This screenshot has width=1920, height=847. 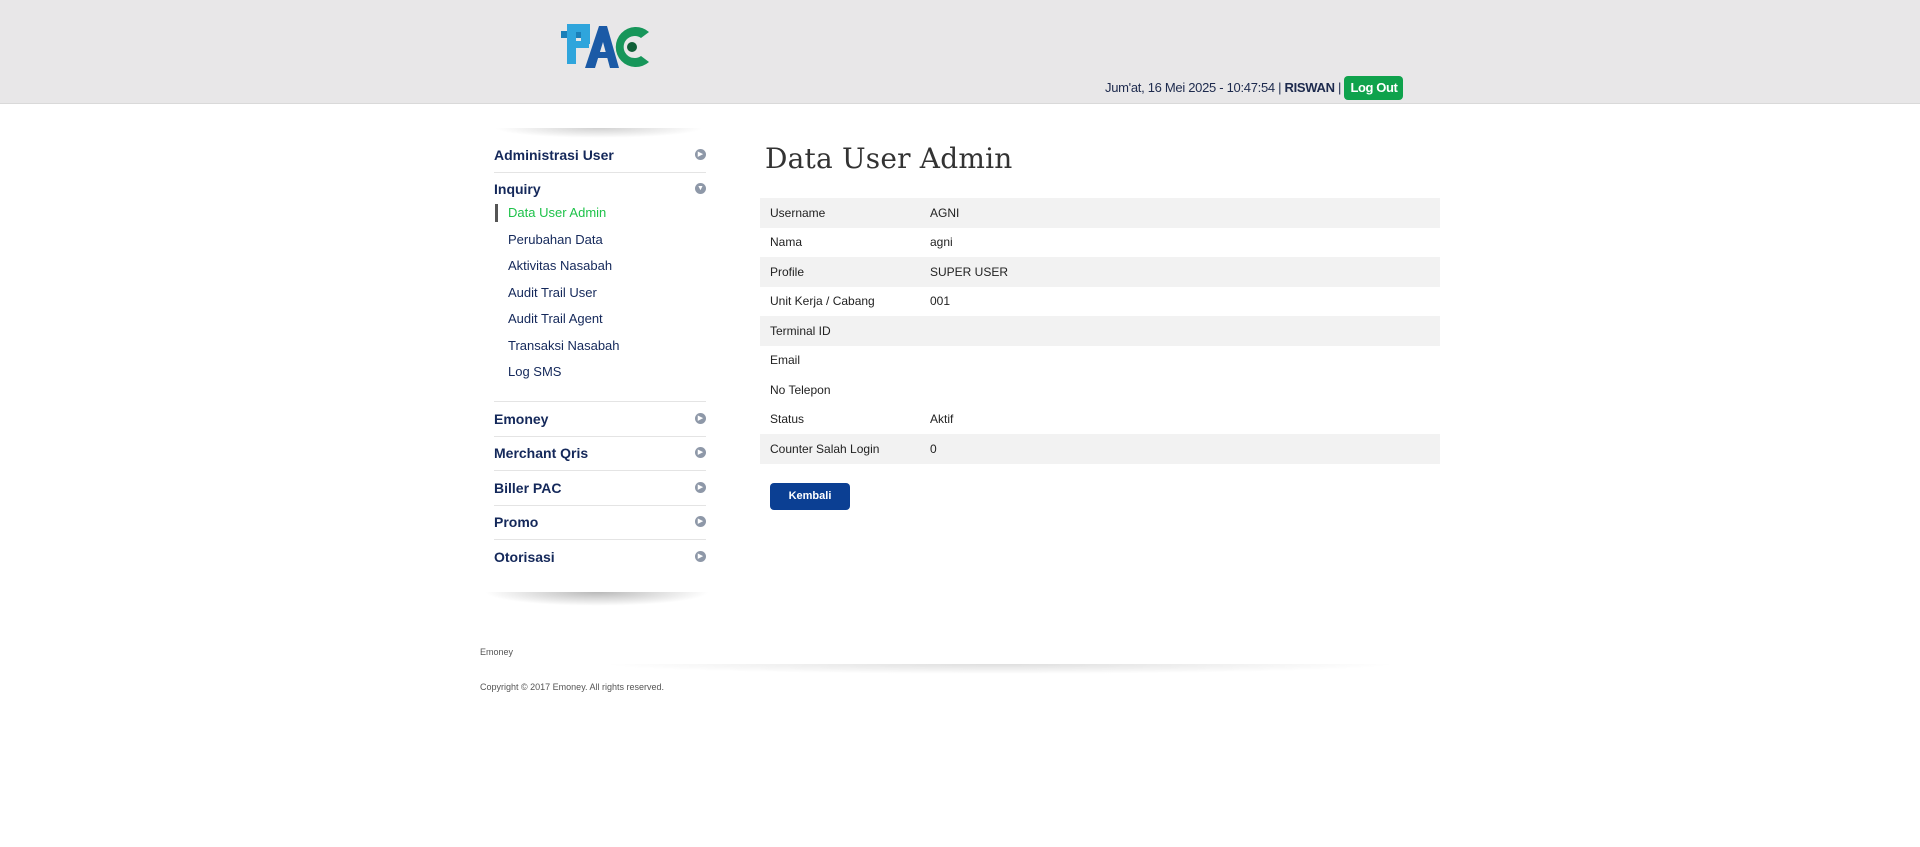 What do you see at coordinates (528, 488) in the screenshot?
I see `sidebar-section-label: Biller PAC` at bounding box center [528, 488].